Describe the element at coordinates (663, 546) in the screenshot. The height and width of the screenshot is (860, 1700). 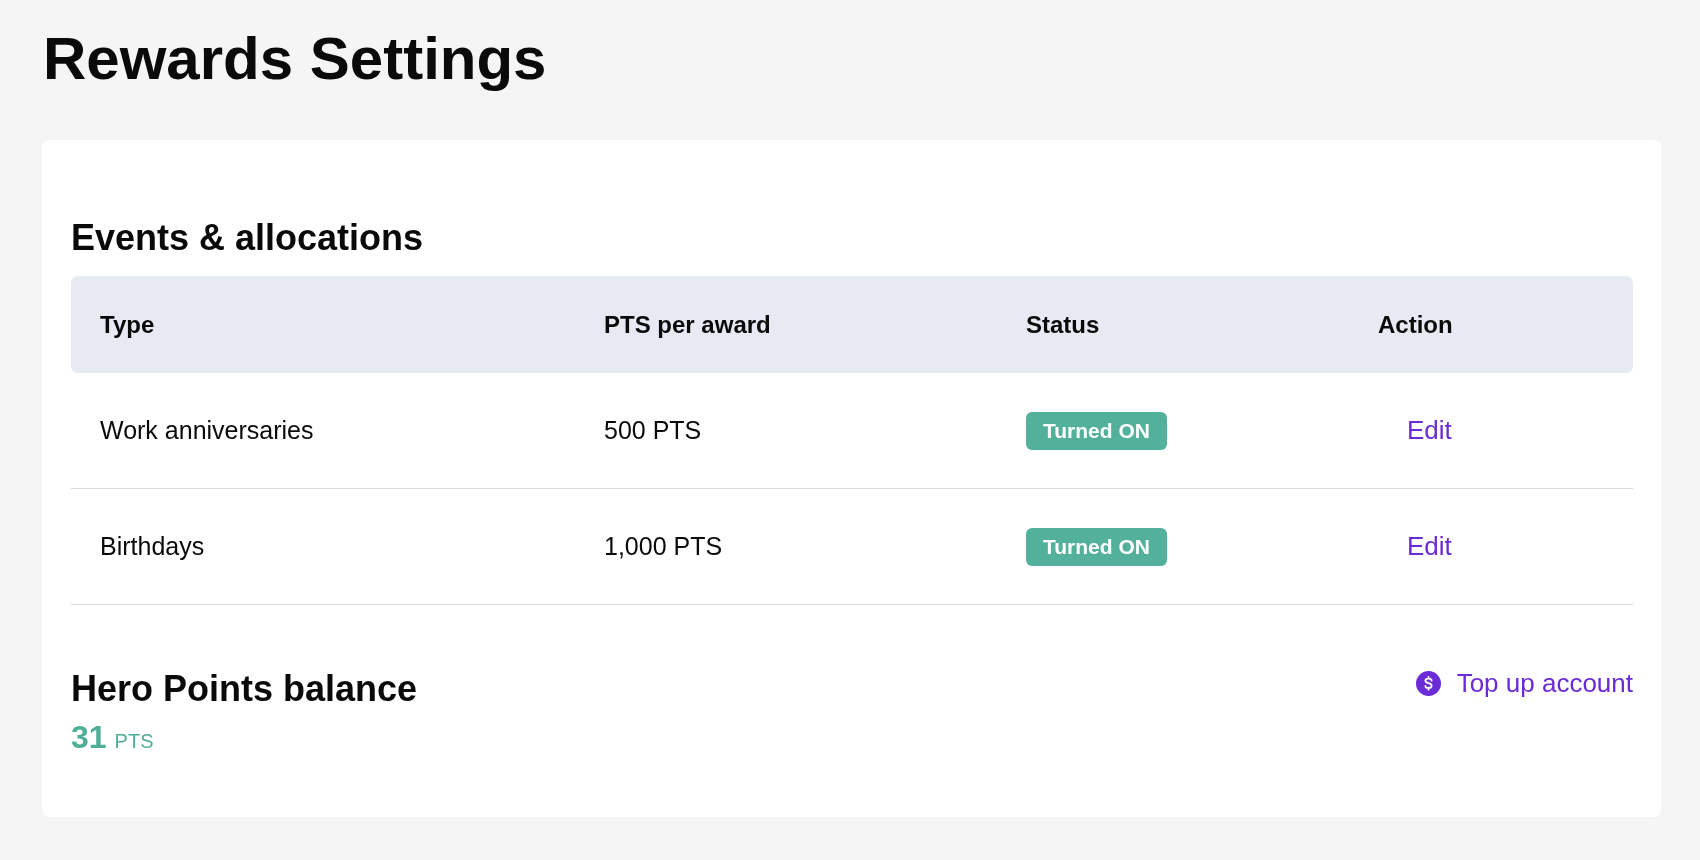
I see `points-cell: 1,000 PTS` at that location.